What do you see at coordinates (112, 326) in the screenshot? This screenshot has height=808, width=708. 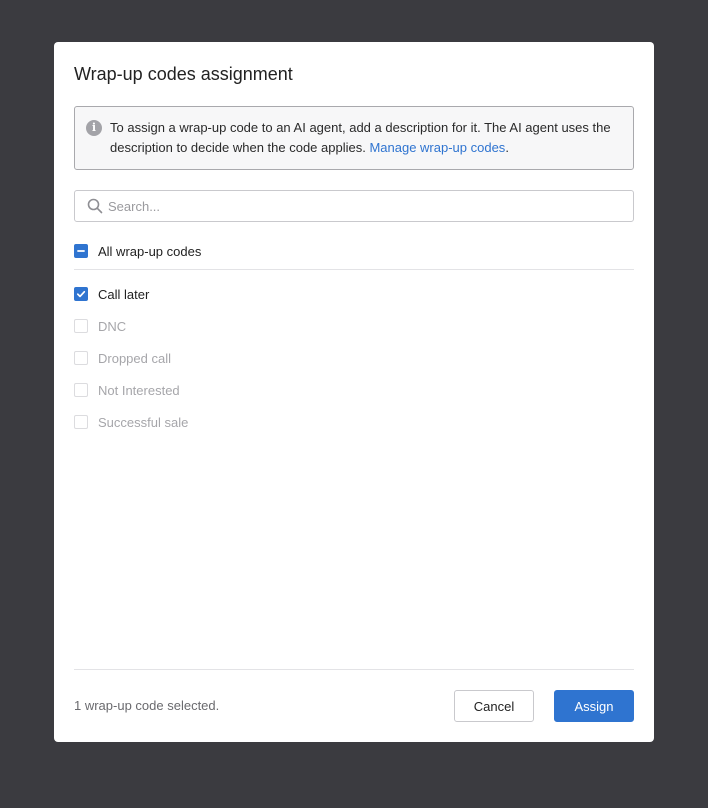 I see `list-item-label: DNC` at bounding box center [112, 326].